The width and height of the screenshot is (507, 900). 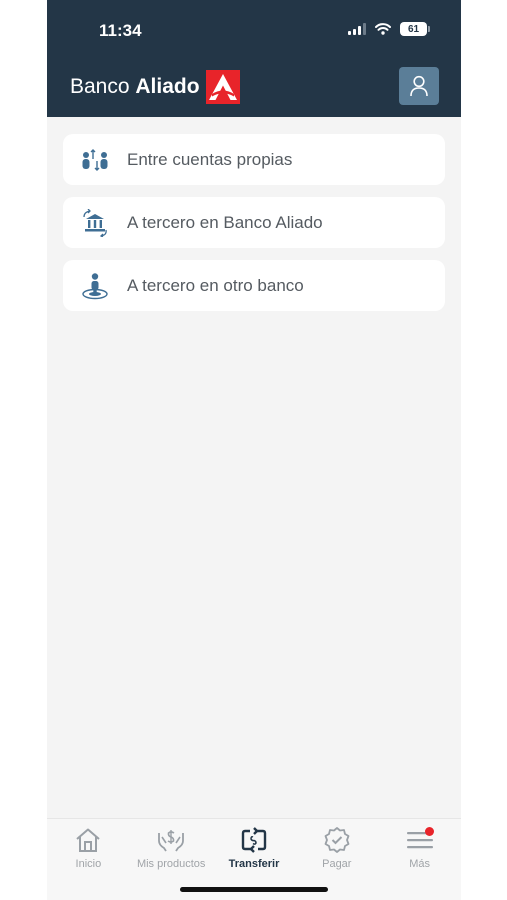 What do you see at coordinates (222, 87) in the screenshot?
I see `banco-aliado-logo-icon` at bounding box center [222, 87].